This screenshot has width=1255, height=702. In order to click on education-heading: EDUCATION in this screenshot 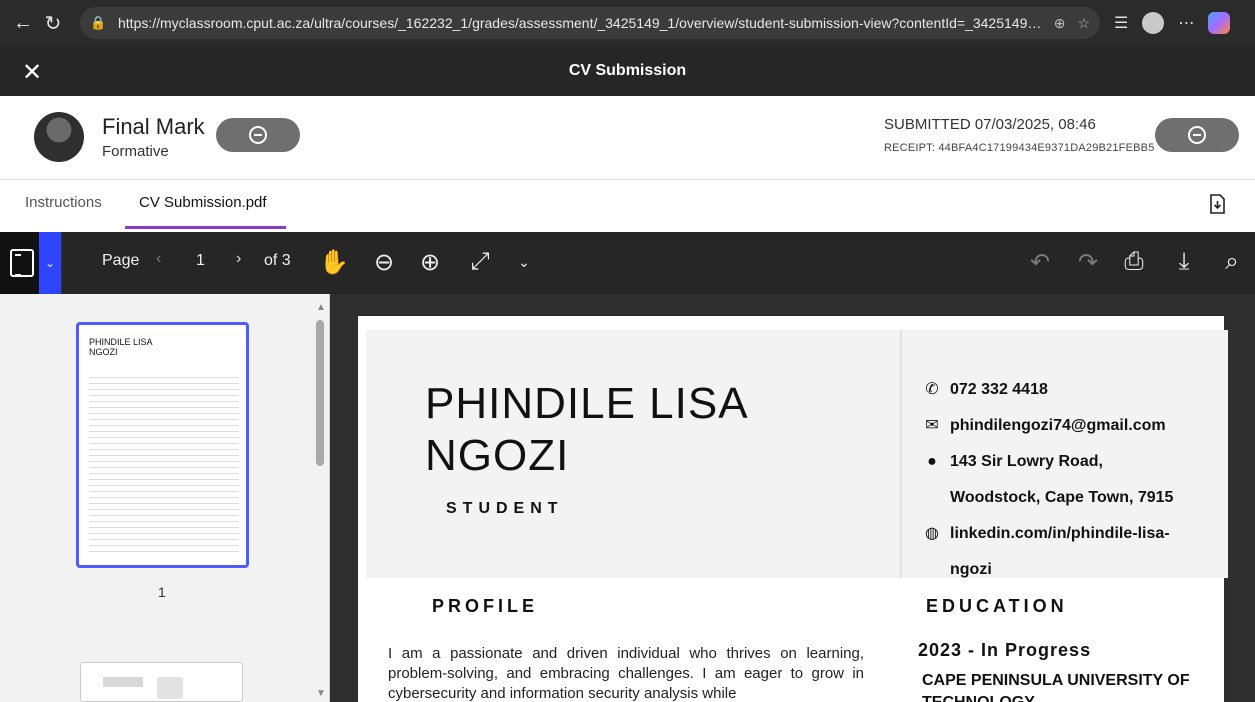, I will do `click(997, 606)`.